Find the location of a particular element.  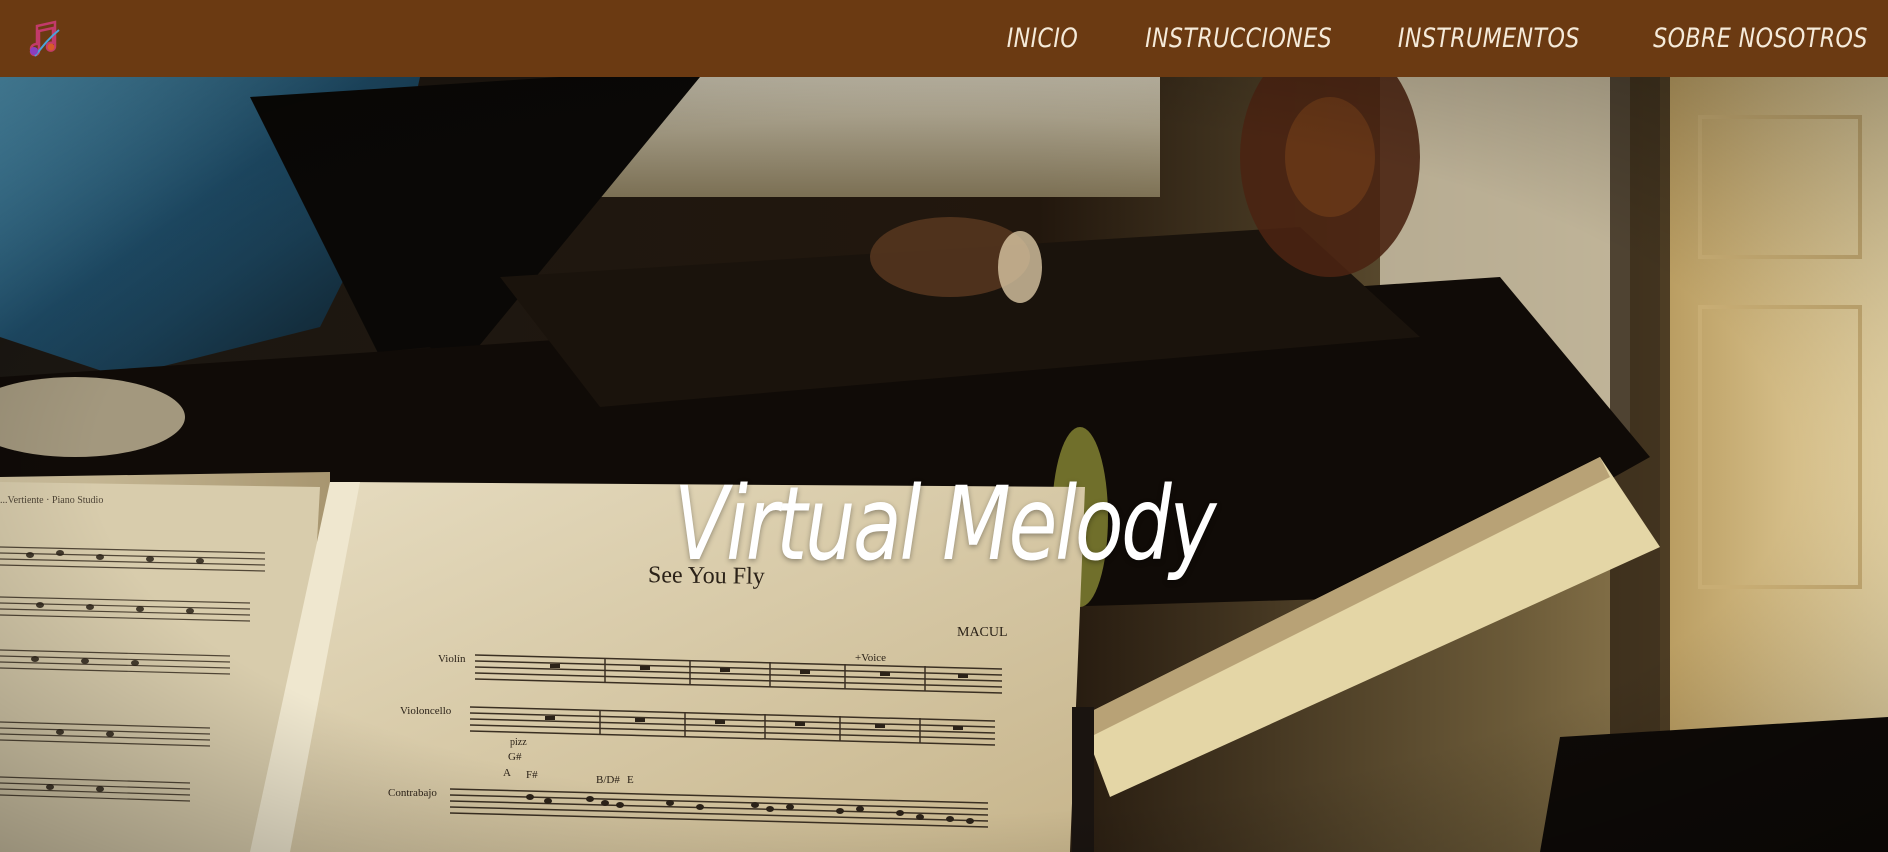

nav-link-inicio: INICIO is located at coordinates (1043, 38).